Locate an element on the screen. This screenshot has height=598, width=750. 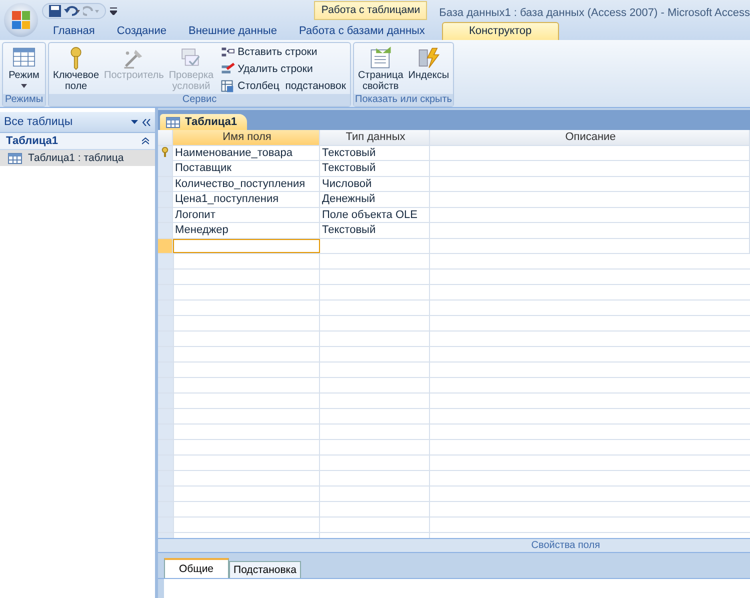
dropdown-icon is located at coordinates (134, 122).